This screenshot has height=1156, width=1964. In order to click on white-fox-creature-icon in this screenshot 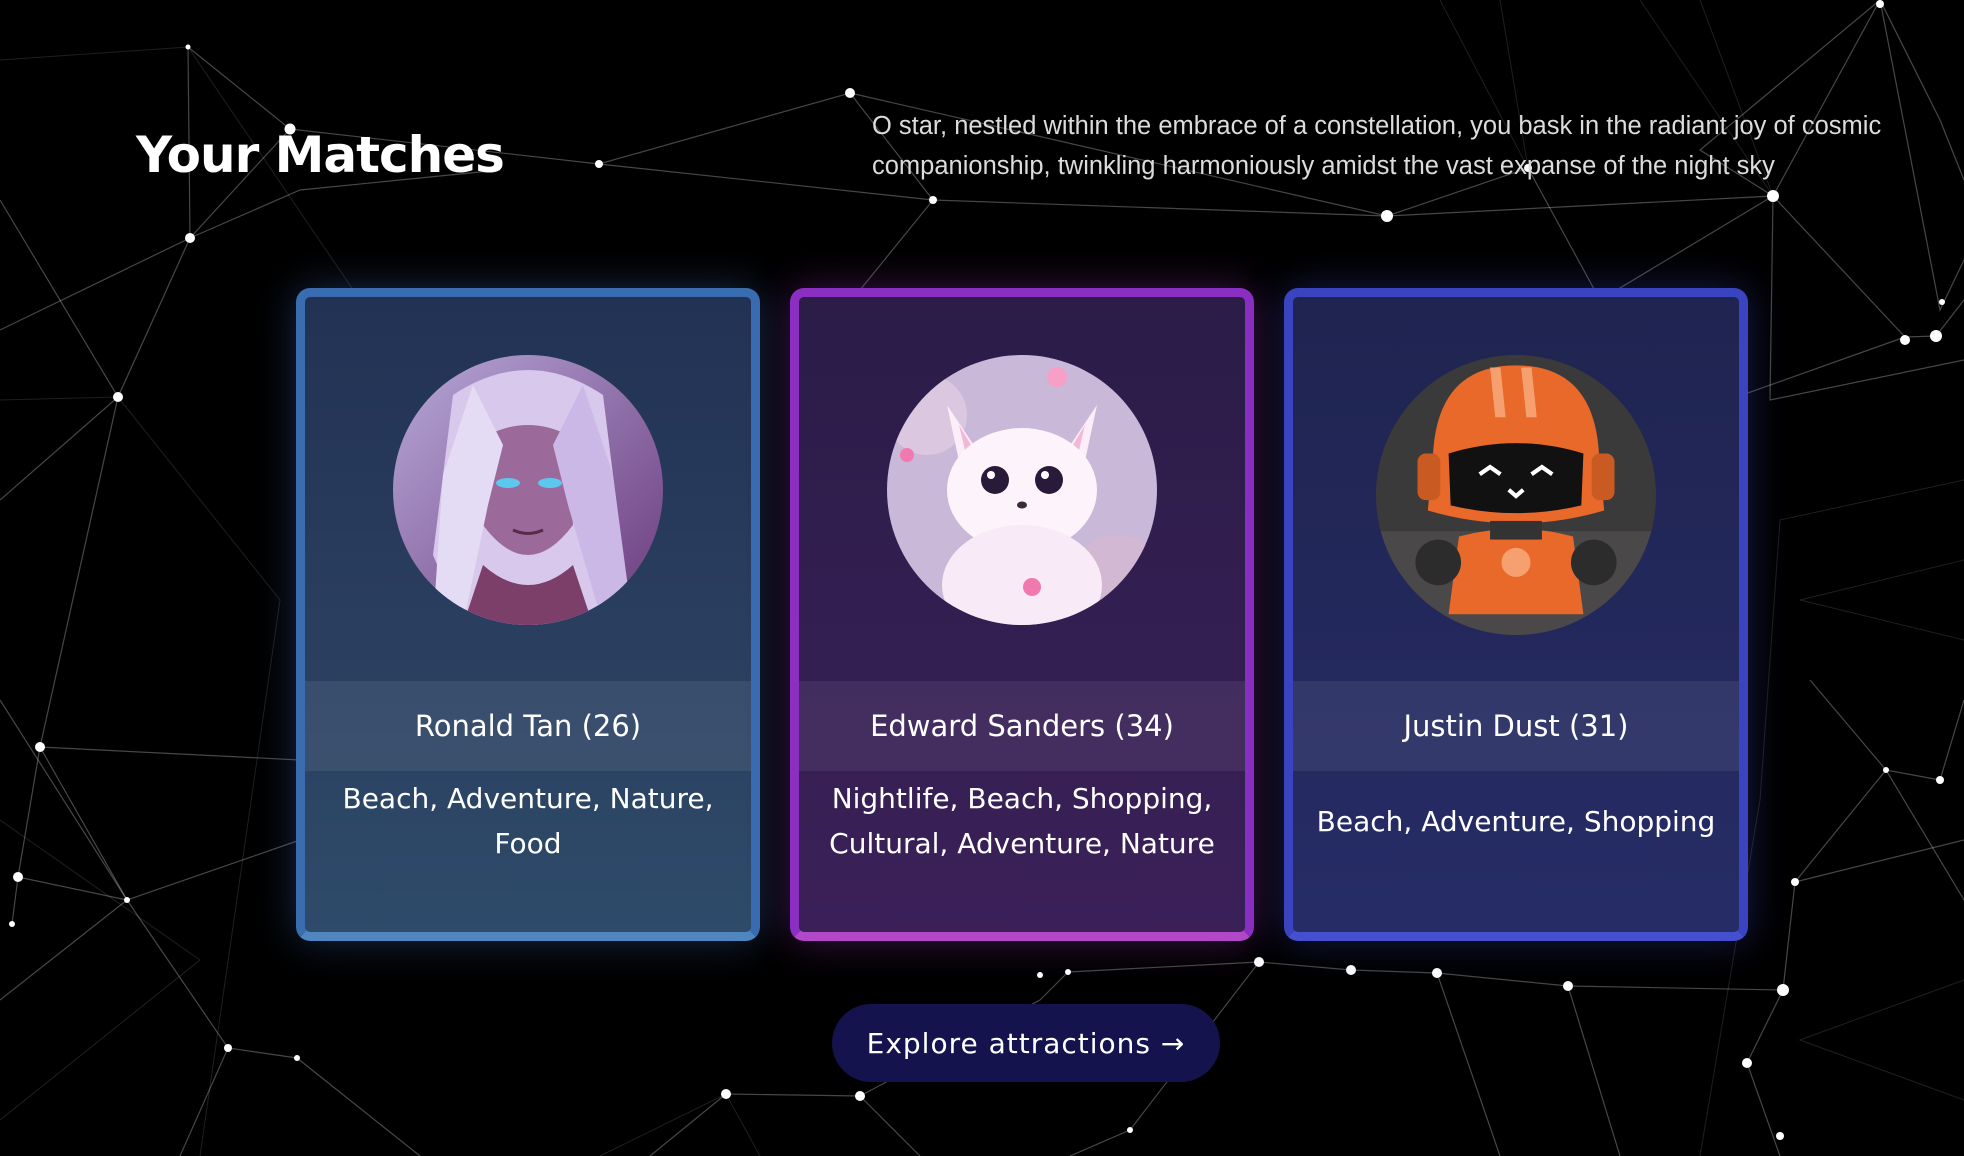, I will do `click(1022, 490)`.